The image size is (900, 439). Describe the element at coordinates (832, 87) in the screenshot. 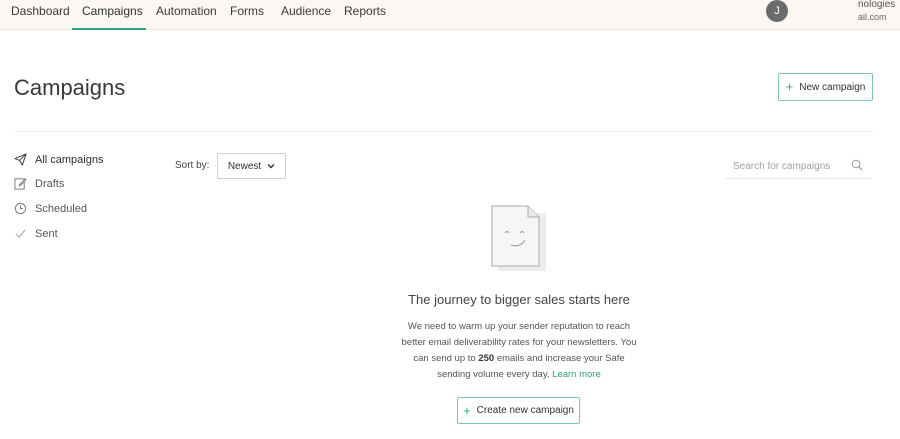

I see `new-campaign-label: New campaign` at that location.